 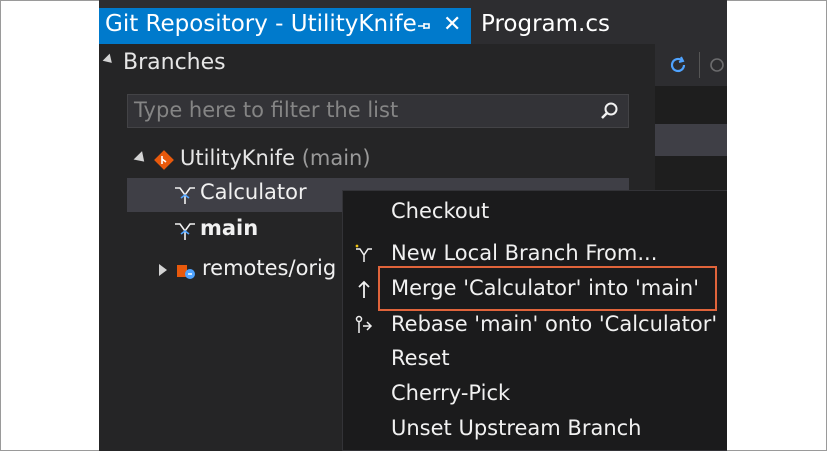 What do you see at coordinates (547, 288) in the screenshot?
I see `merge-highlight-outline` at bounding box center [547, 288].